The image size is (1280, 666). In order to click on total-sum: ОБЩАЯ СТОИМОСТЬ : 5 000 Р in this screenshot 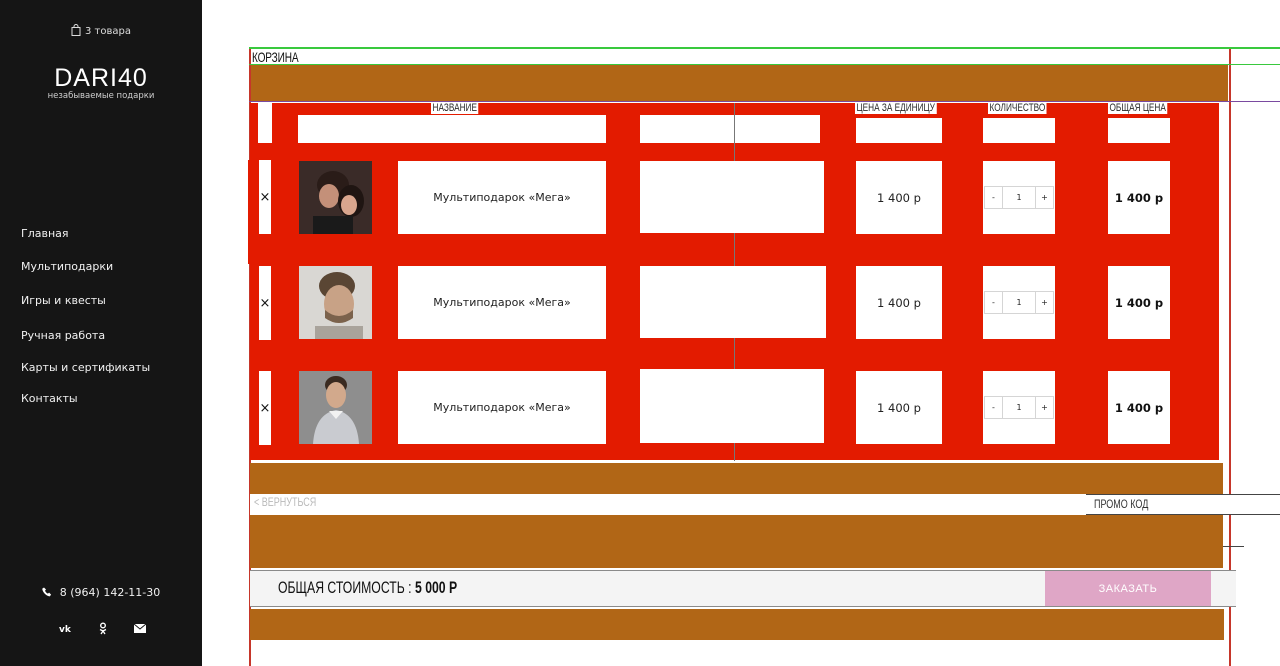, I will do `click(367, 588)`.